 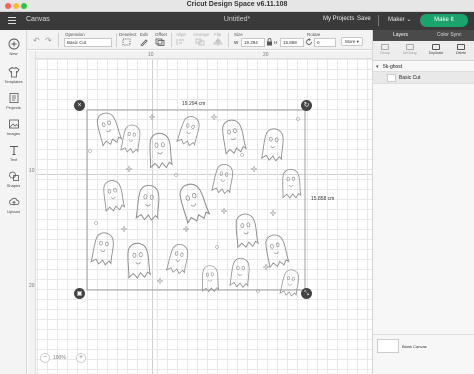 What do you see at coordinates (75, 34) in the screenshot?
I see `operation-label: Operation` at bounding box center [75, 34].